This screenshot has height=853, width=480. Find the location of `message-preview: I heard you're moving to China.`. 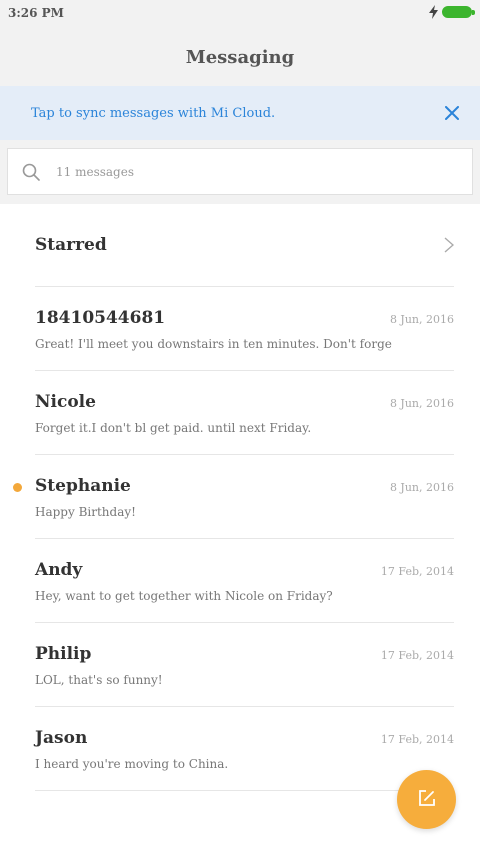

message-preview: I heard you're moving to China. is located at coordinates (132, 764).